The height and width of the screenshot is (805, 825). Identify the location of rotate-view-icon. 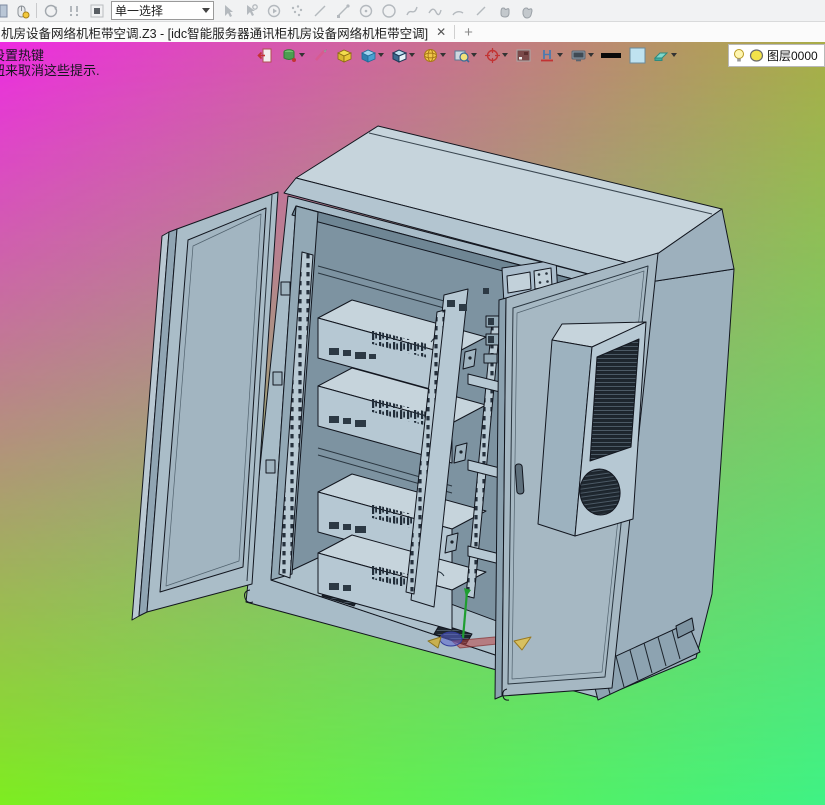
(51, 11).